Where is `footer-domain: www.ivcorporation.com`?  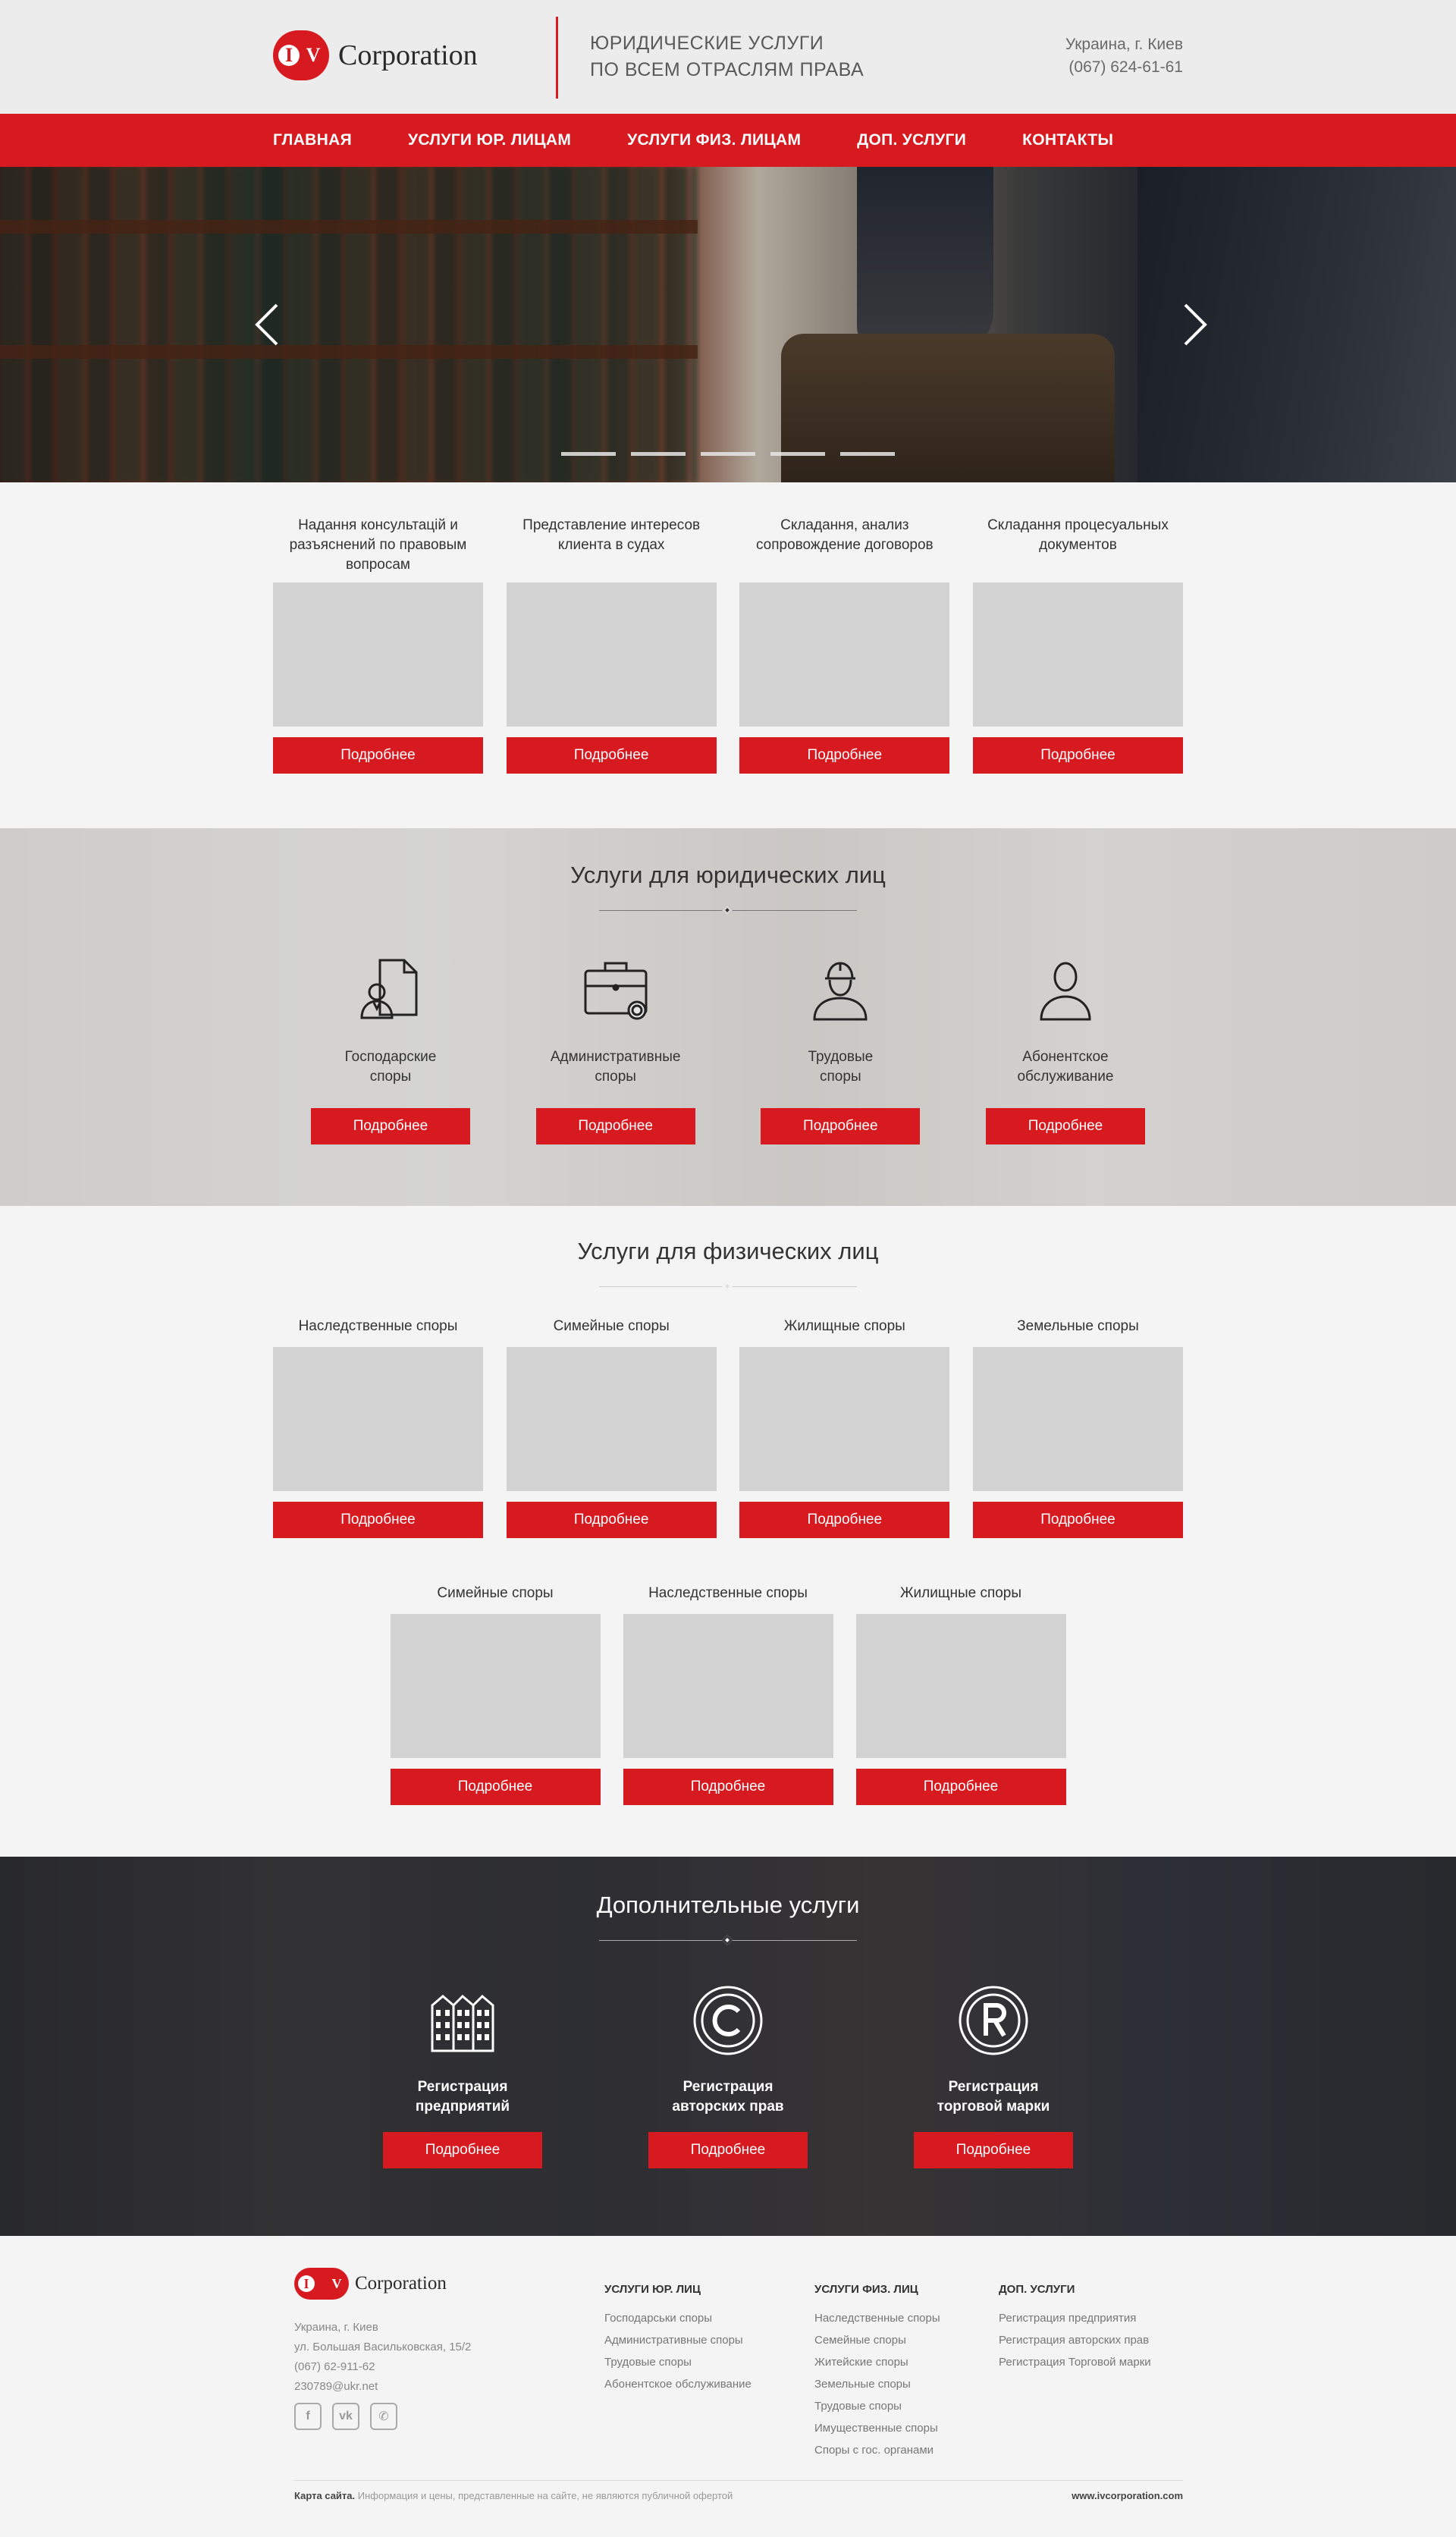 footer-domain: www.ivcorporation.com is located at coordinates (1127, 2495).